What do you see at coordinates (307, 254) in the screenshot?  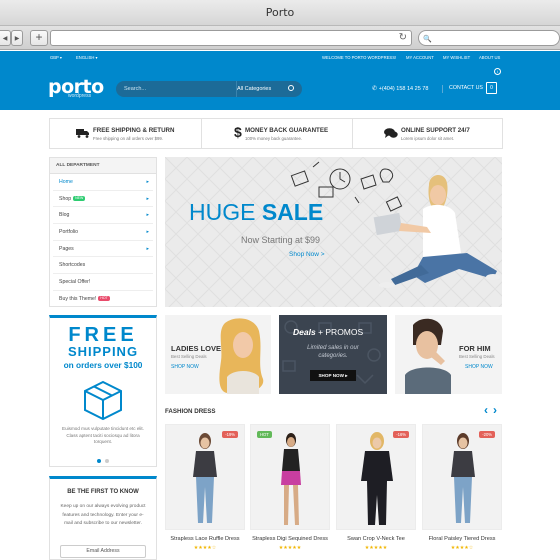 I see `hero-shop-link: Shop Now >` at bounding box center [307, 254].